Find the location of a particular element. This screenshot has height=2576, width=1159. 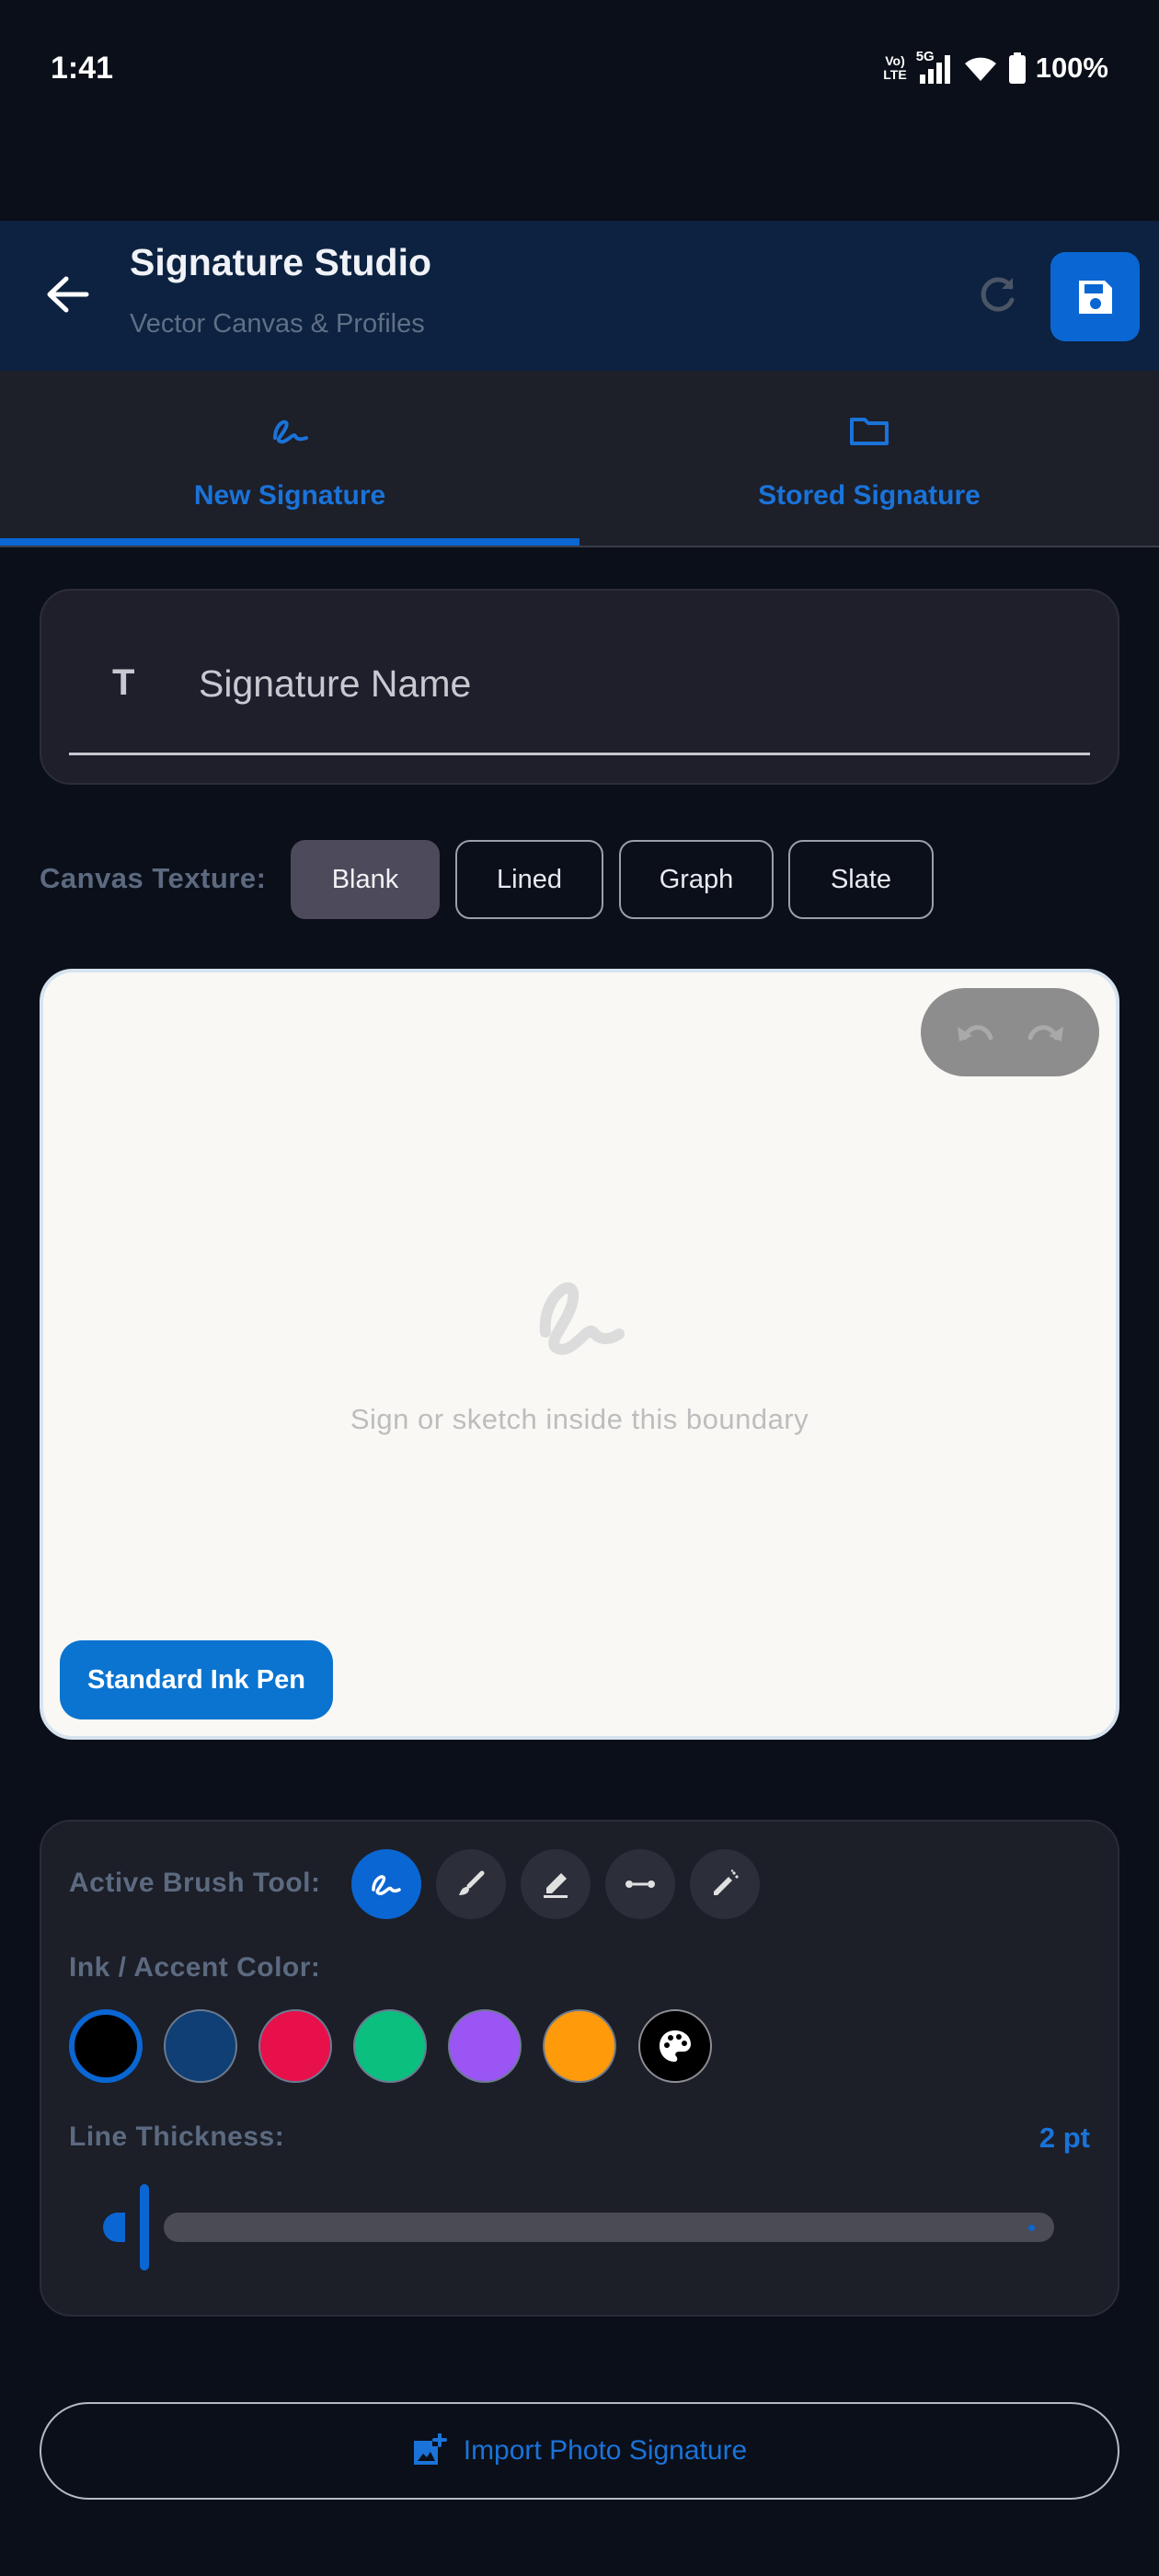

brush-airbrush is located at coordinates (725, 1884).